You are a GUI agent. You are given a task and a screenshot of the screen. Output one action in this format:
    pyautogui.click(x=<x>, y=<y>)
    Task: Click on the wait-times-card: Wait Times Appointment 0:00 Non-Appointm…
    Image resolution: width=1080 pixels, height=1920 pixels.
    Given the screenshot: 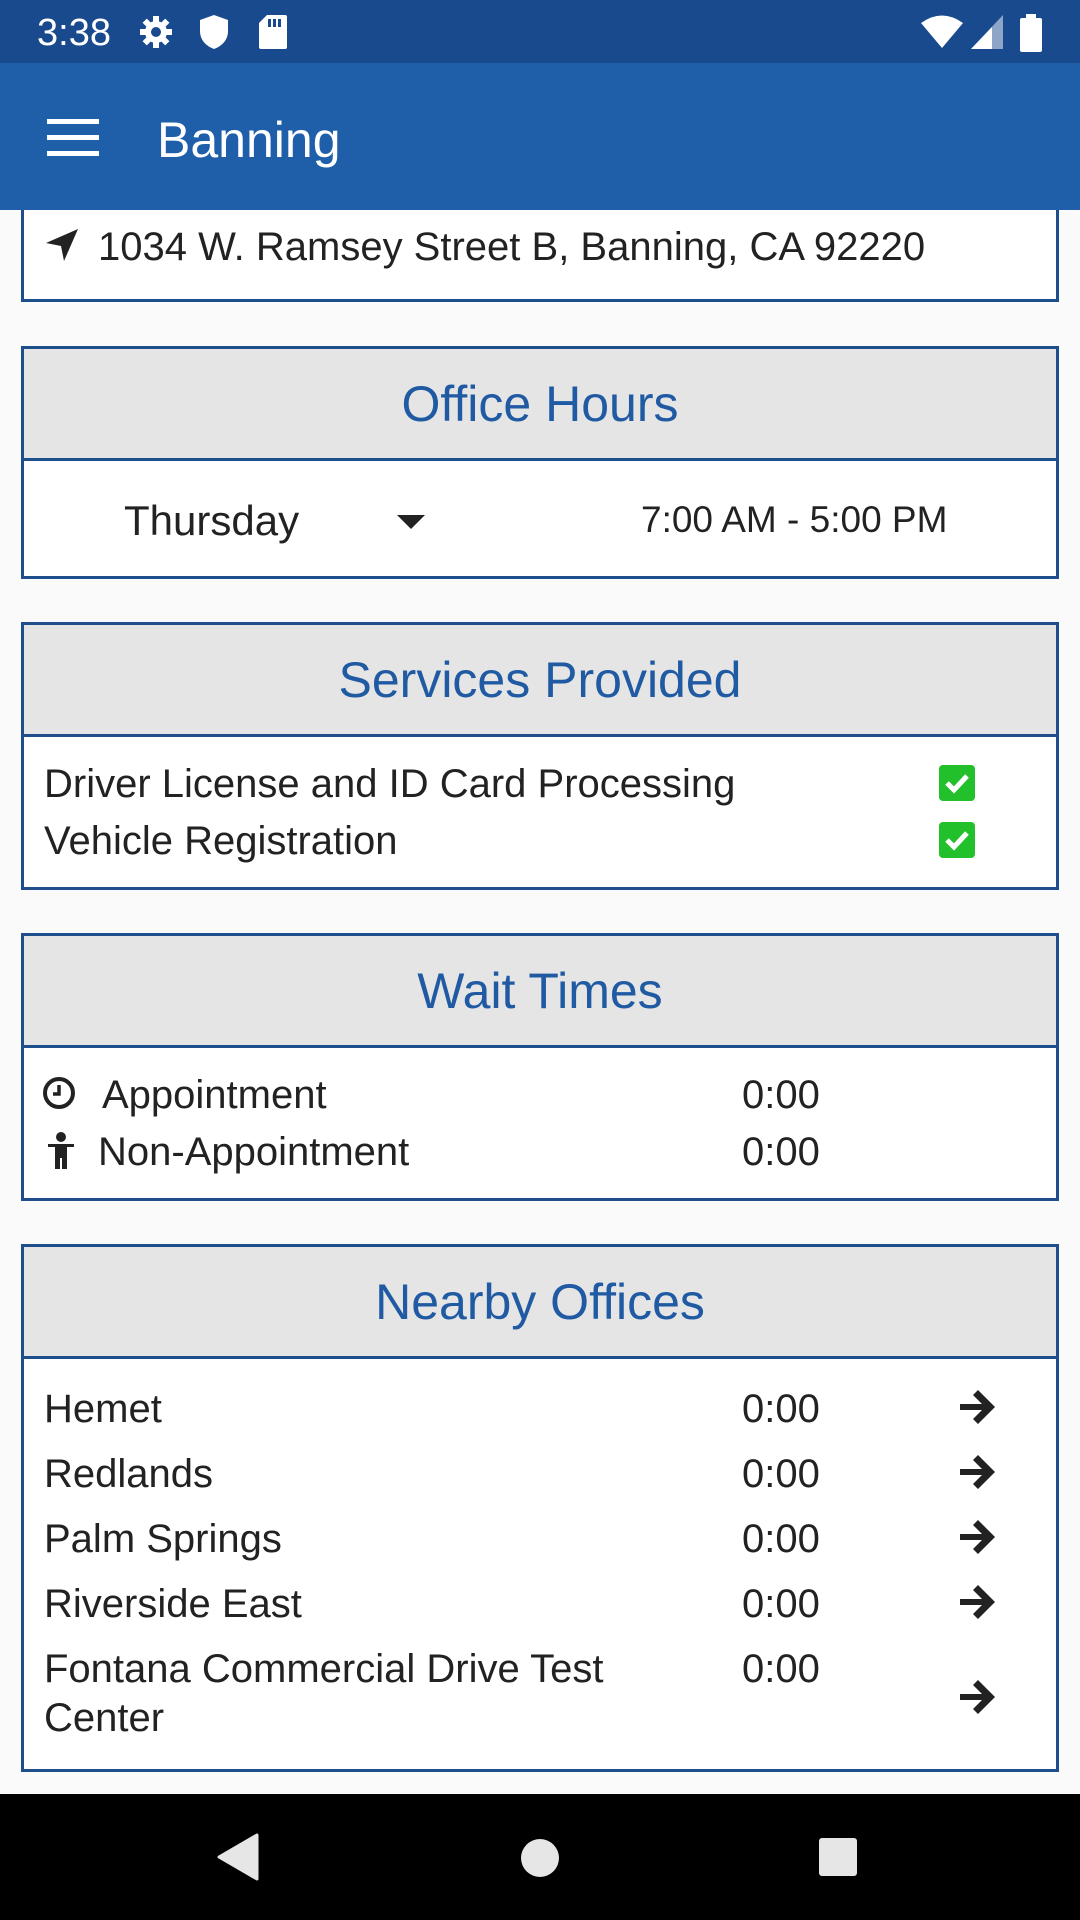 What is the action you would take?
    pyautogui.click(x=540, y=1067)
    